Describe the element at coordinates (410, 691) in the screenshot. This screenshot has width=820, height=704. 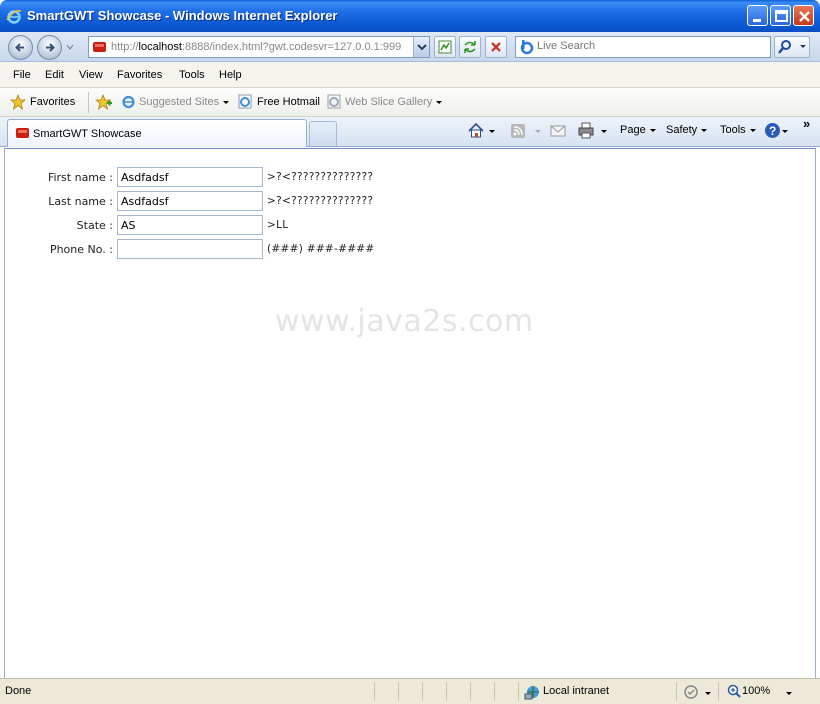
I see `status-bar: Done Local intranet 100%` at that location.